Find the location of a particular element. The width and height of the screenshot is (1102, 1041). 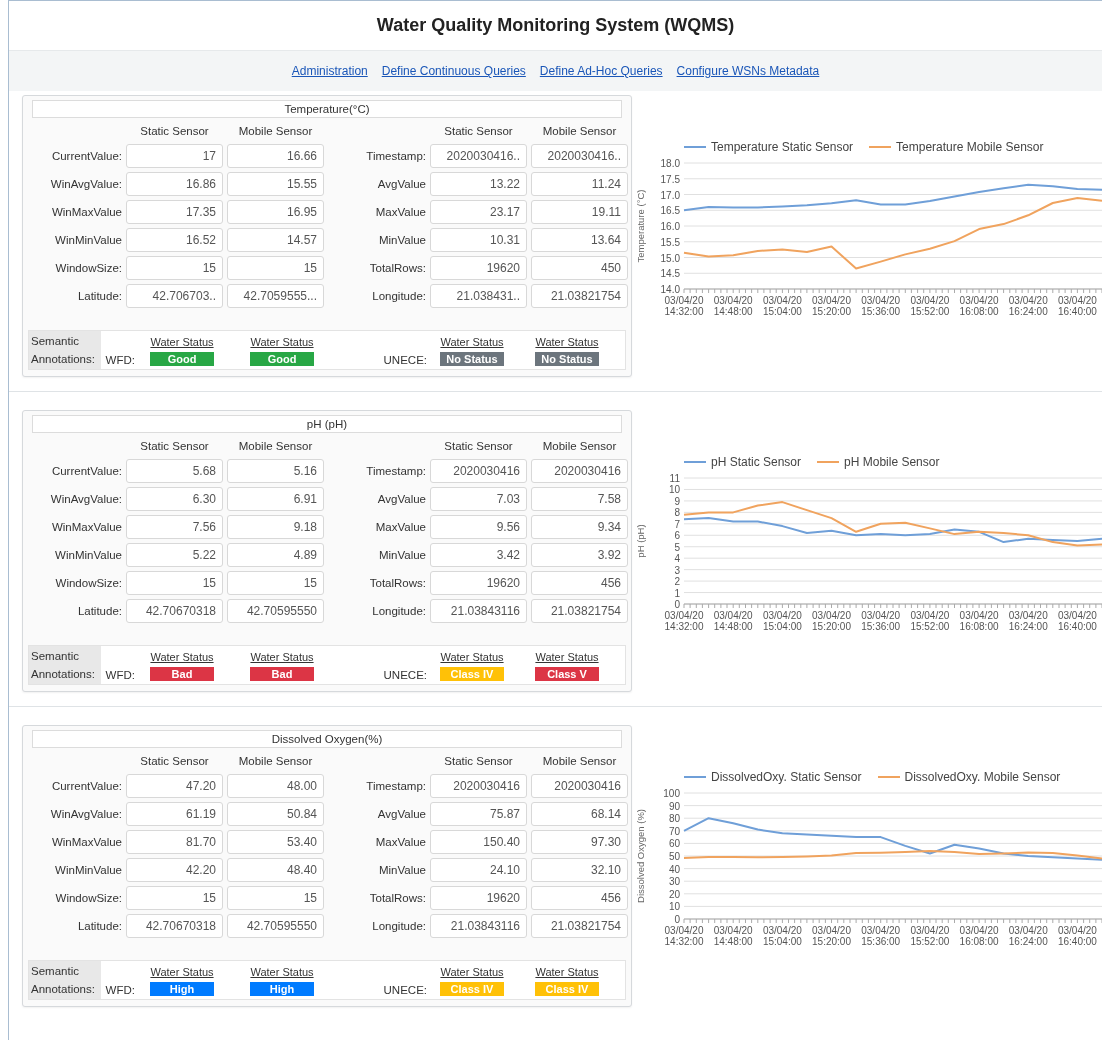

value-field: 5.68 is located at coordinates (174, 471).